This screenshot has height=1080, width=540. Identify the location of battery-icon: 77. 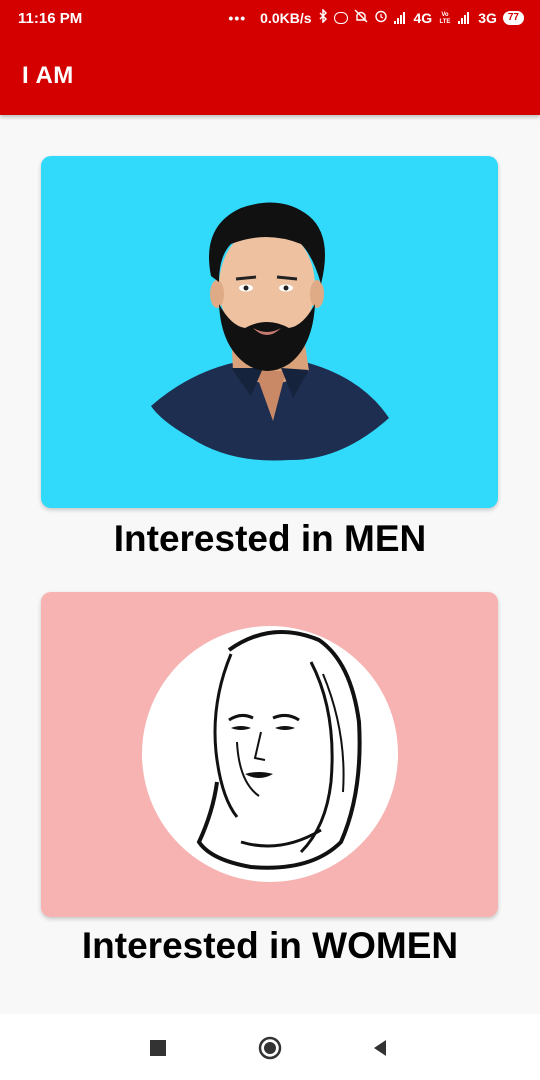
(513, 17).